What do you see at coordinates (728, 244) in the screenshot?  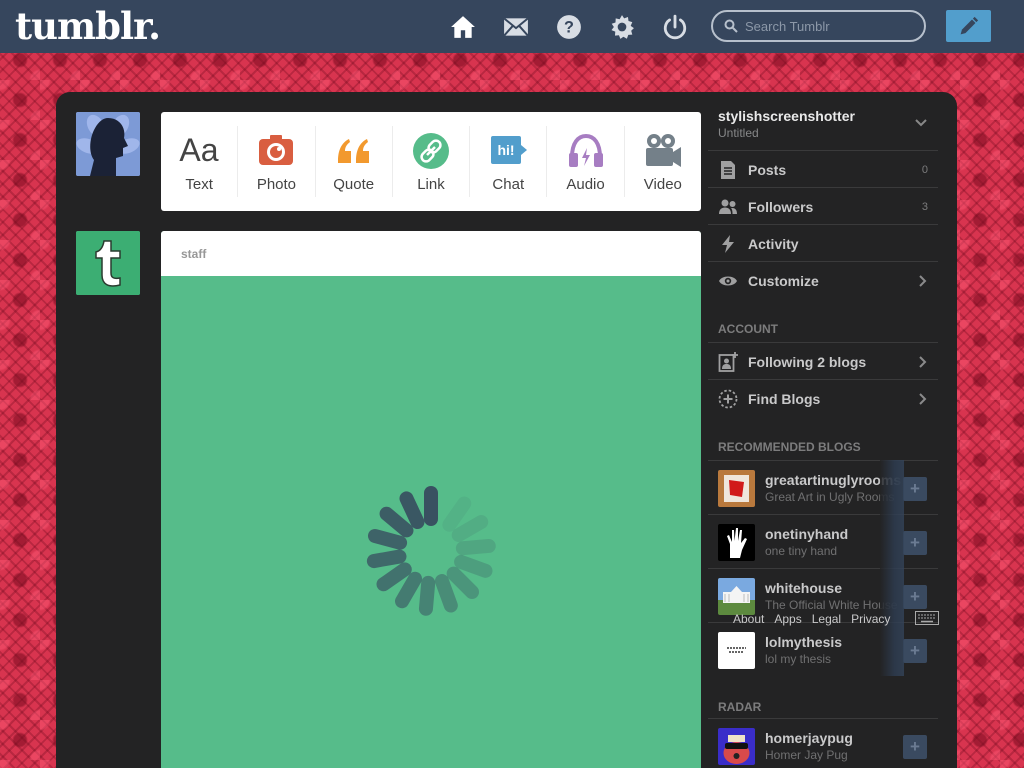 I see `lightning-icon` at bounding box center [728, 244].